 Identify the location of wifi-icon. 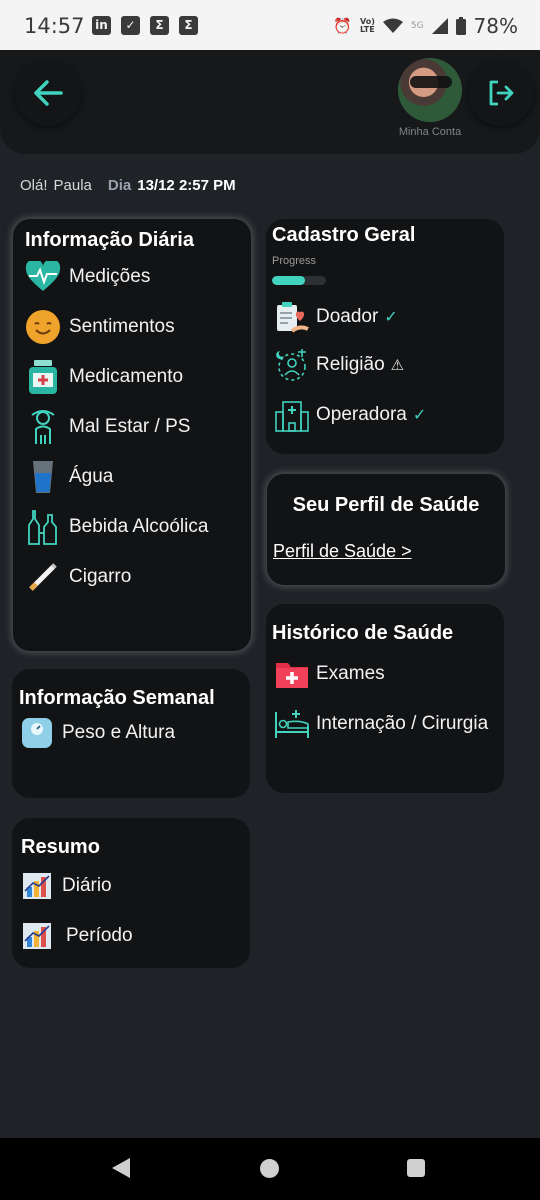
(392, 25).